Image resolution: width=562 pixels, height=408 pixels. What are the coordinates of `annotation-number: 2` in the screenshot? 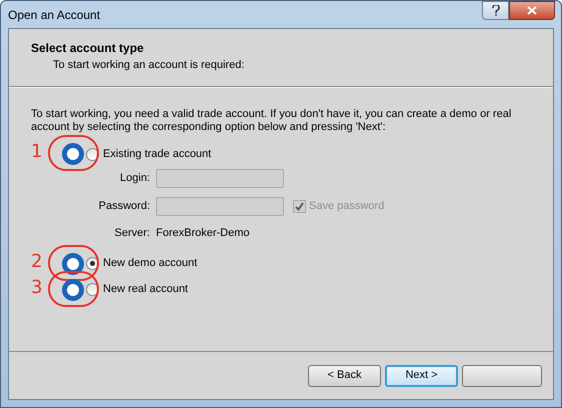 It's located at (36, 262).